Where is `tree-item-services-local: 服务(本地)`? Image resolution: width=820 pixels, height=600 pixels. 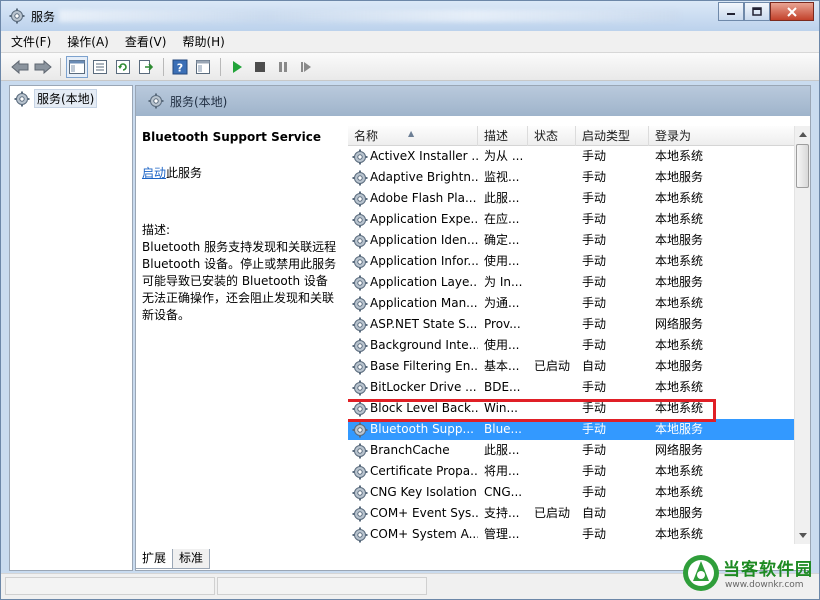
tree-item-services-local: 服务(本地) is located at coordinates (56, 98).